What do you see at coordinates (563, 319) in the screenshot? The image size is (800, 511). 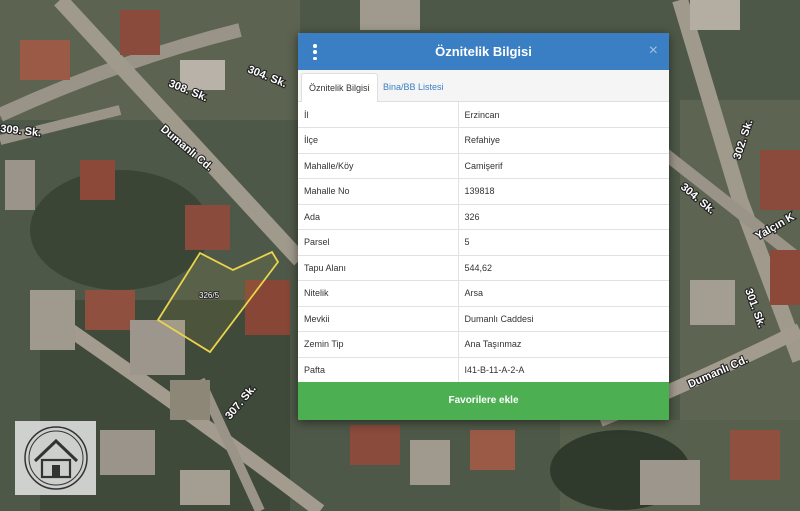 I see `attribute-value: Dumanlı Caddesi` at bounding box center [563, 319].